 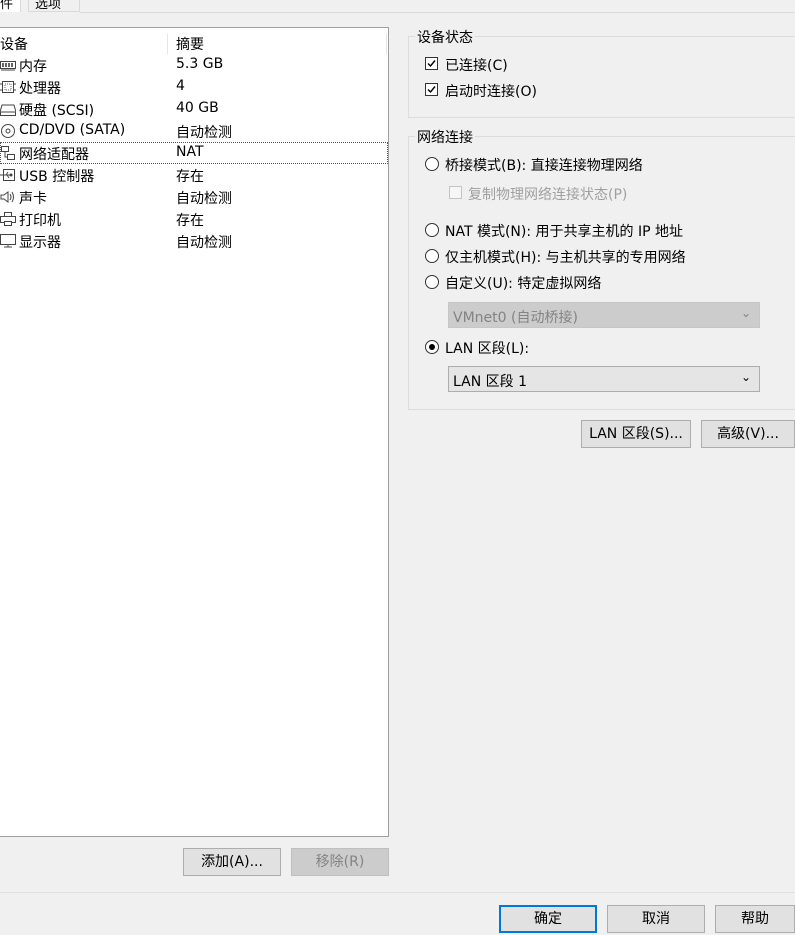 What do you see at coordinates (40, 243) in the screenshot?
I see `device-name: 显示器` at bounding box center [40, 243].